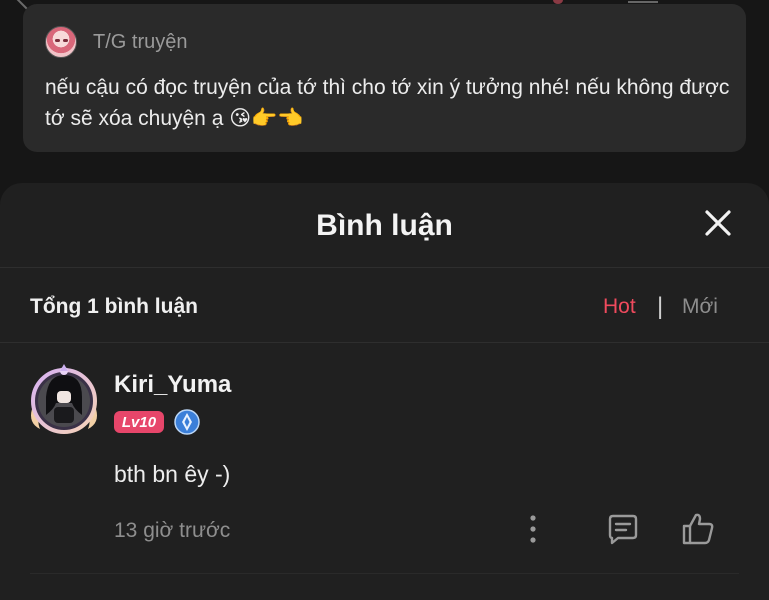  I want to click on close-button, so click(718, 223).